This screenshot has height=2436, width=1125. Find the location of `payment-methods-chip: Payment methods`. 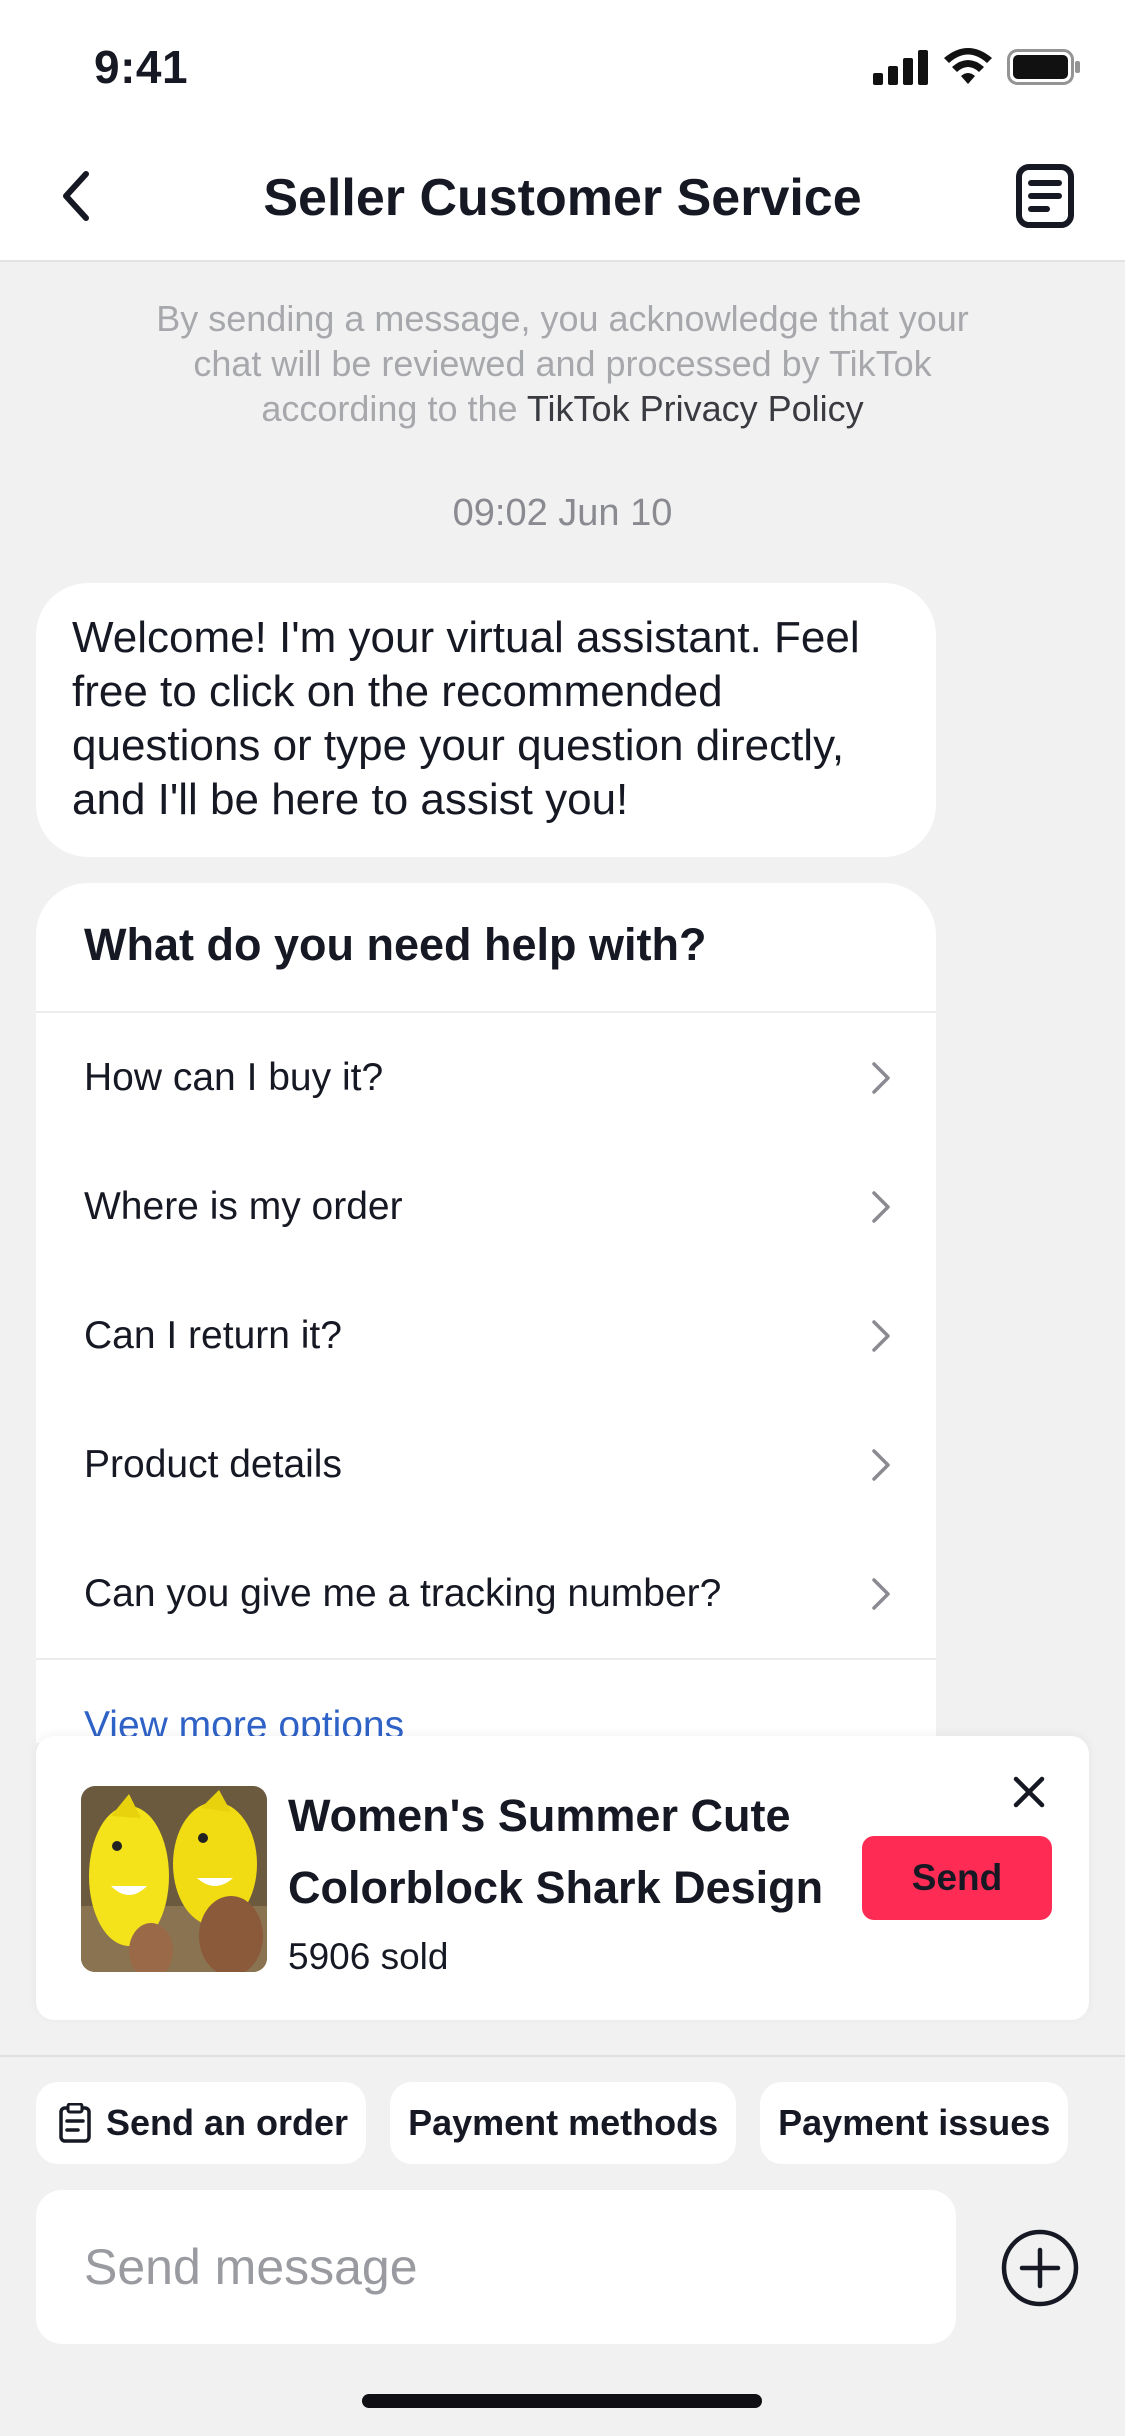

payment-methods-chip: Payment methods is located at coordinates (563, 2123).